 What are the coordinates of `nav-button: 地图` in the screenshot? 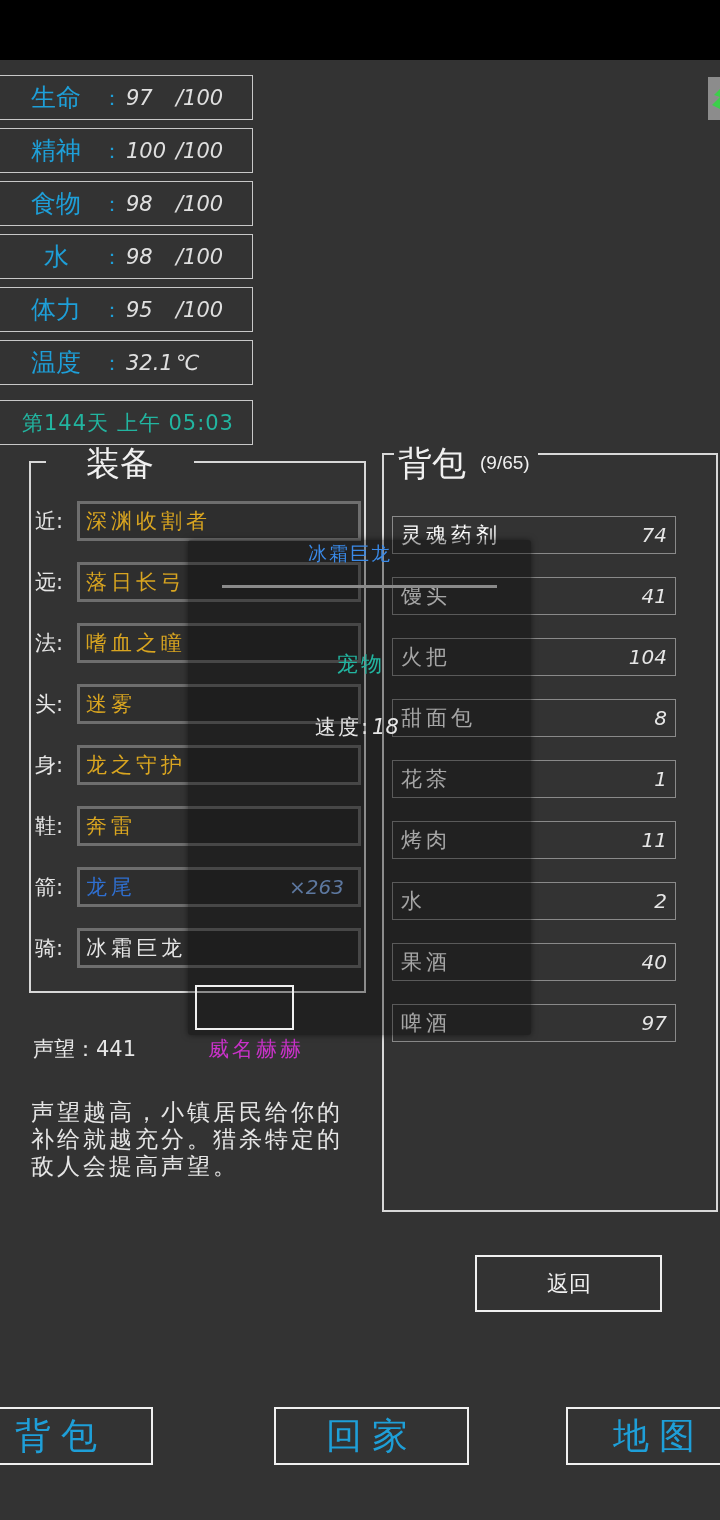 It's located at (643, 1436).